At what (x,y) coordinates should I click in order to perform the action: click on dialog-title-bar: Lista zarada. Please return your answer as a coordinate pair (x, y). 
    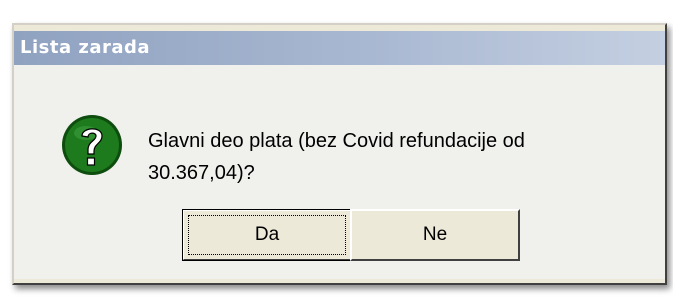
    Looking at the image, I should click on (339, 48).